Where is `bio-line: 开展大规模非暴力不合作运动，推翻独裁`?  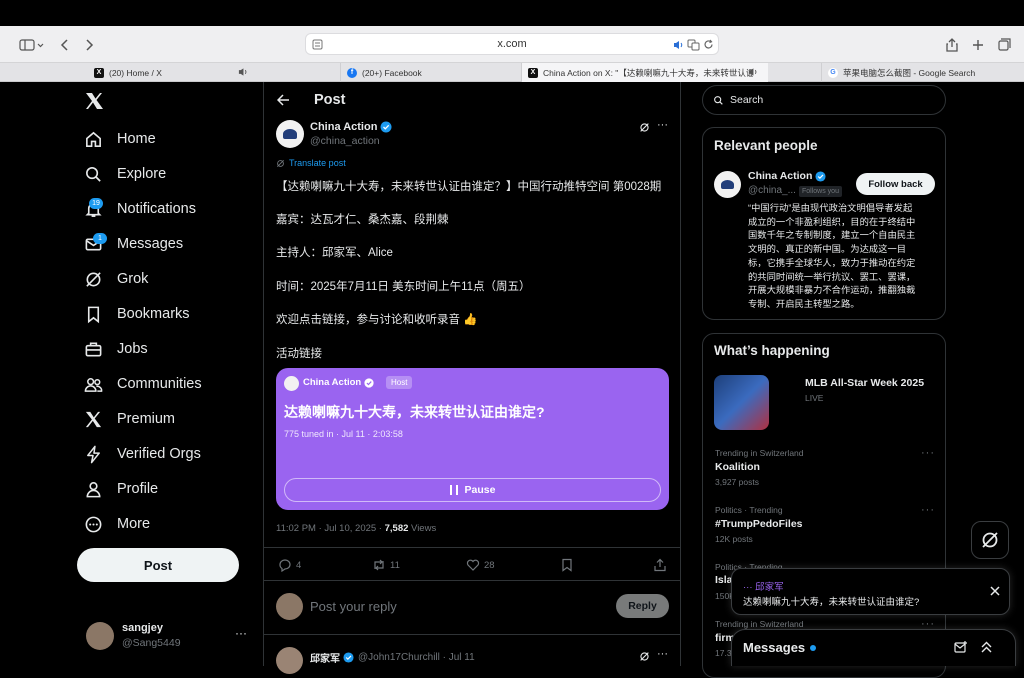 bio-line: 开展大规模非暴力不合作运动，推翻独裁 is located at coordinates (832, 290).